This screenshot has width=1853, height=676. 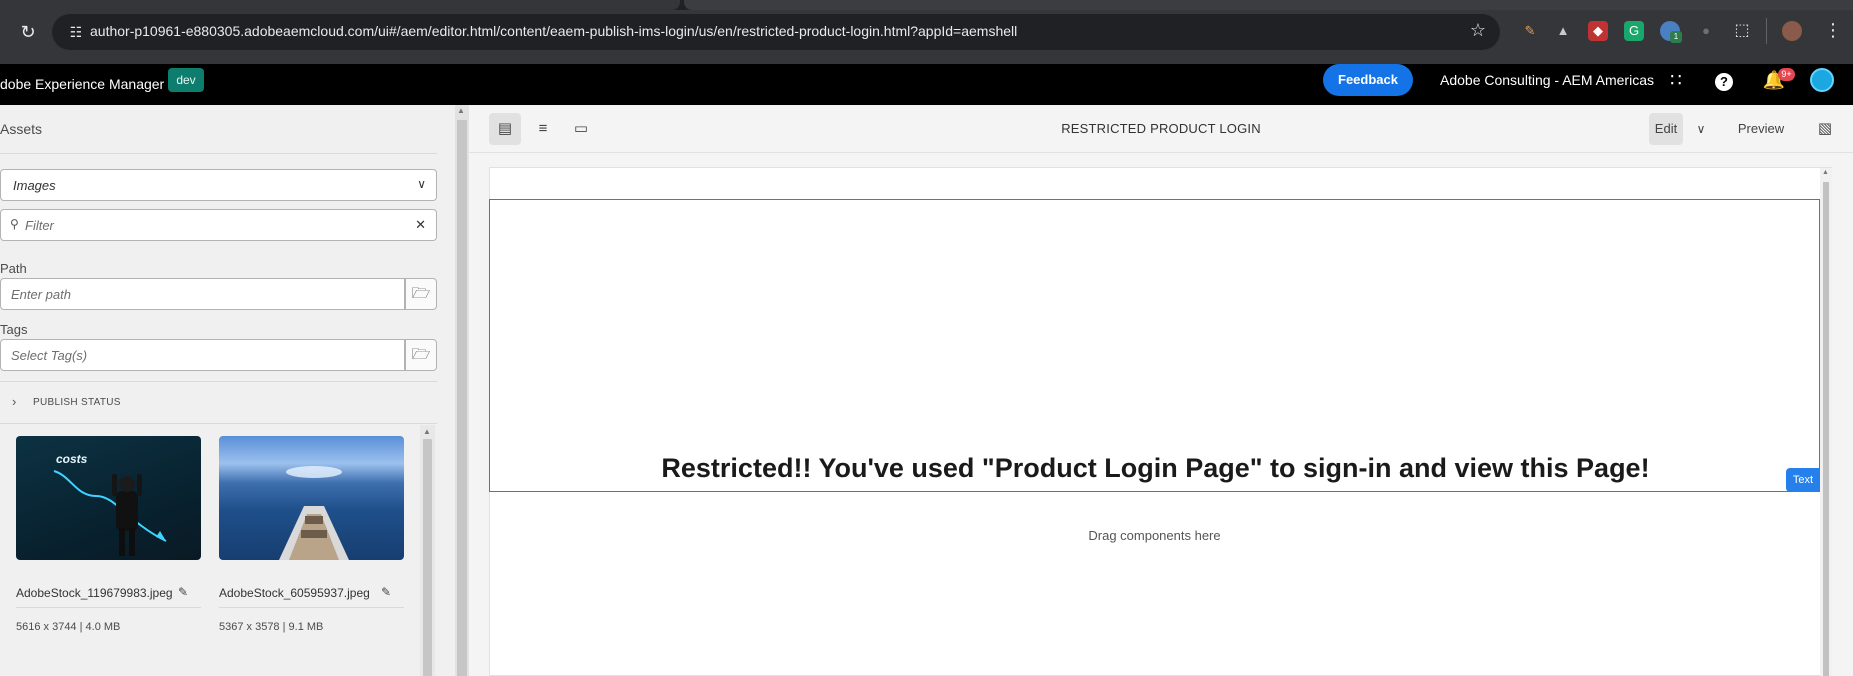 I want to click on mode-chevron-down-icon: ∨, so click(x=1701, y=129).